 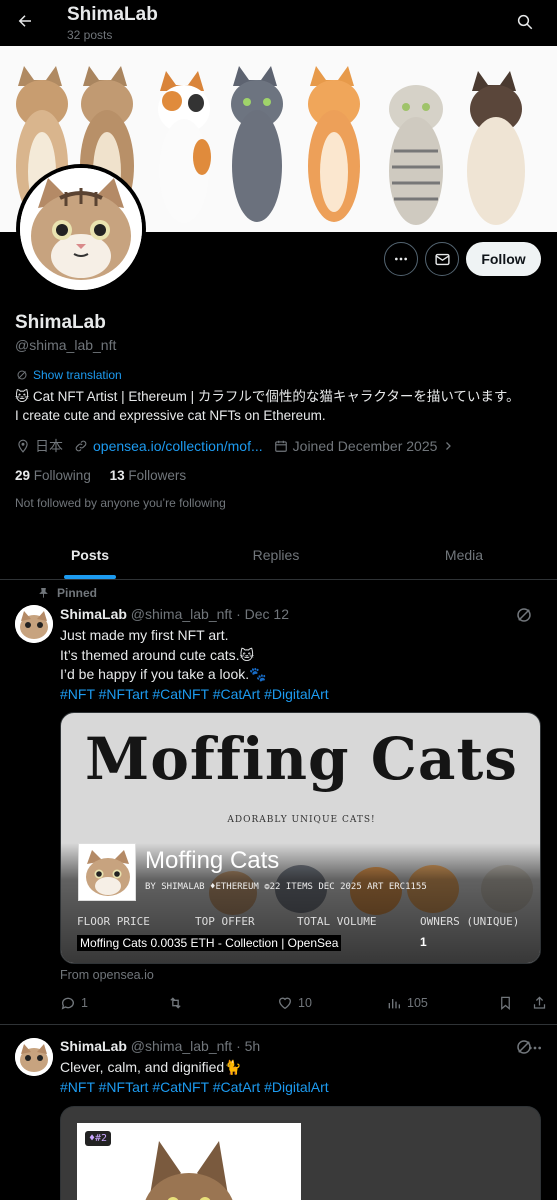 I want to click on envelope-icon, so click(x=442, y=259).